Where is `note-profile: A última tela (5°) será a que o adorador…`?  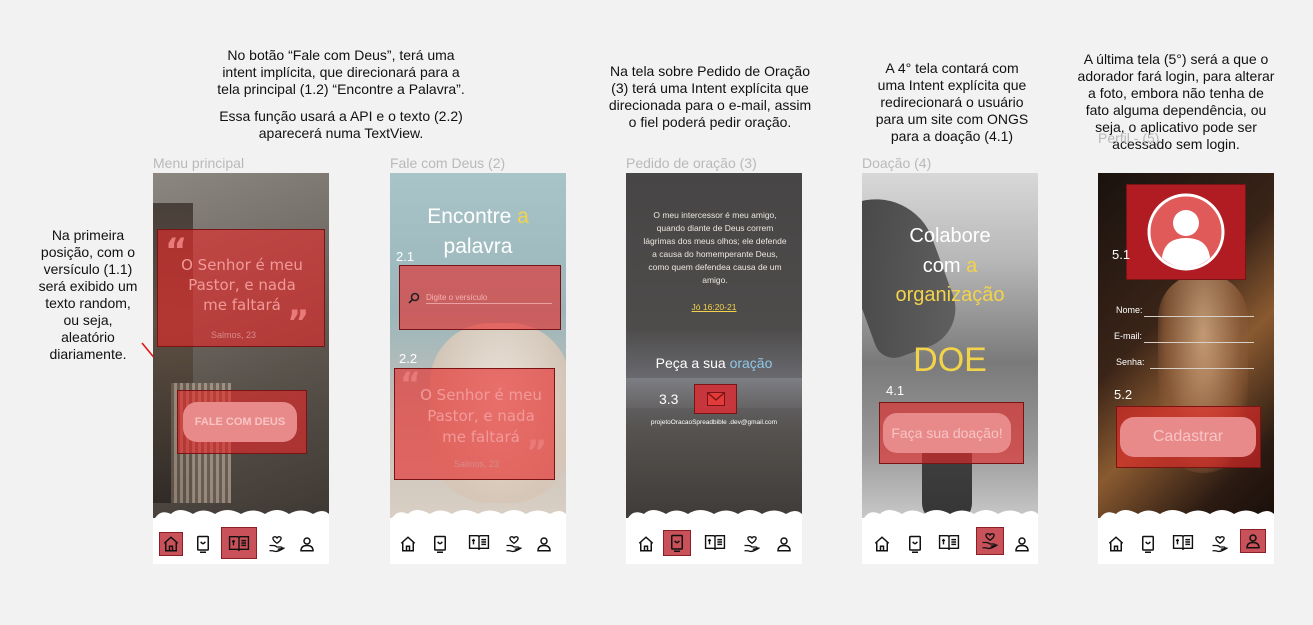 note-profile: A última tela (5°) será a que o adorador… is located at coordinates (1176, 101).